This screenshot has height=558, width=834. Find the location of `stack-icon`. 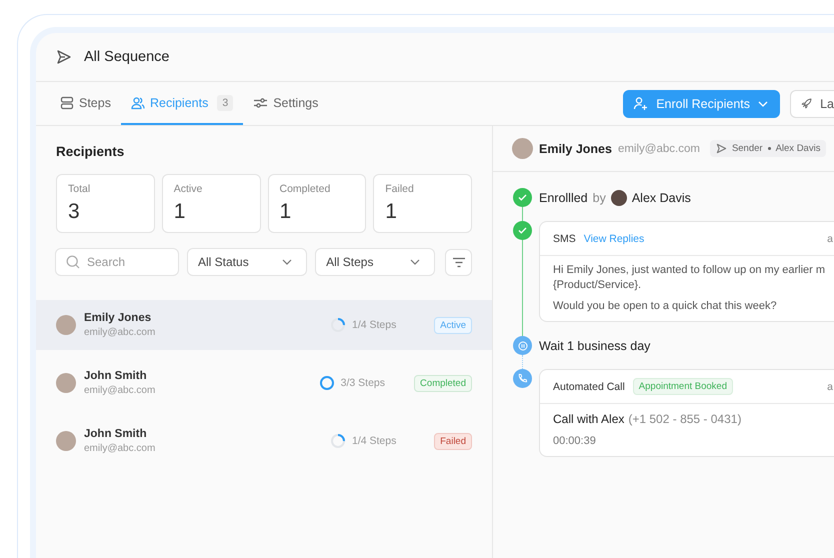

stack-icon is located at coordinates (67, 103).